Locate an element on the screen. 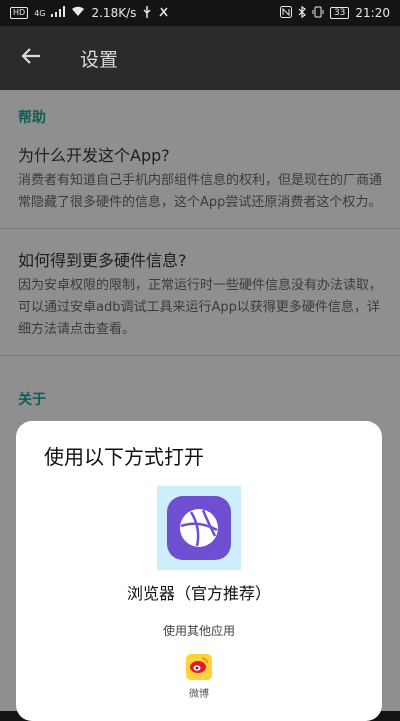  nfc-icon is located at coordinates (285, 13).